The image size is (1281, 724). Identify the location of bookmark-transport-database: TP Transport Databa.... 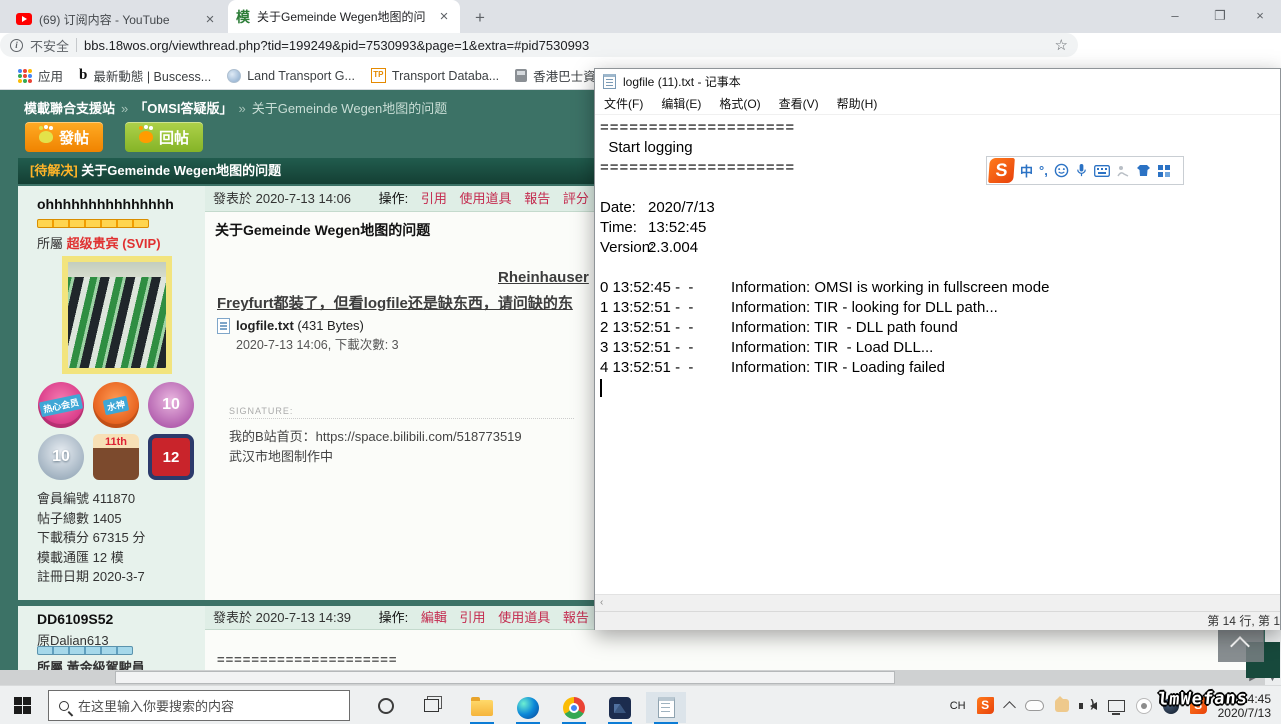
(435, 75).